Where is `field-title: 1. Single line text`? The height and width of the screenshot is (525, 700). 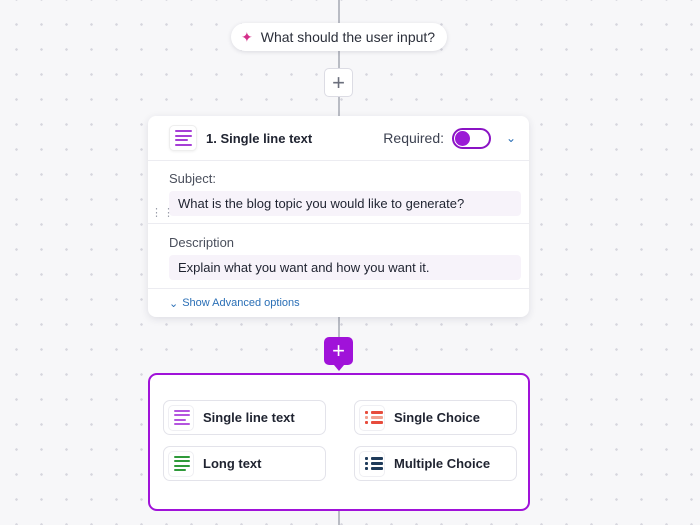
field-title: 1. Single line text is located at coordinates (259, 138).